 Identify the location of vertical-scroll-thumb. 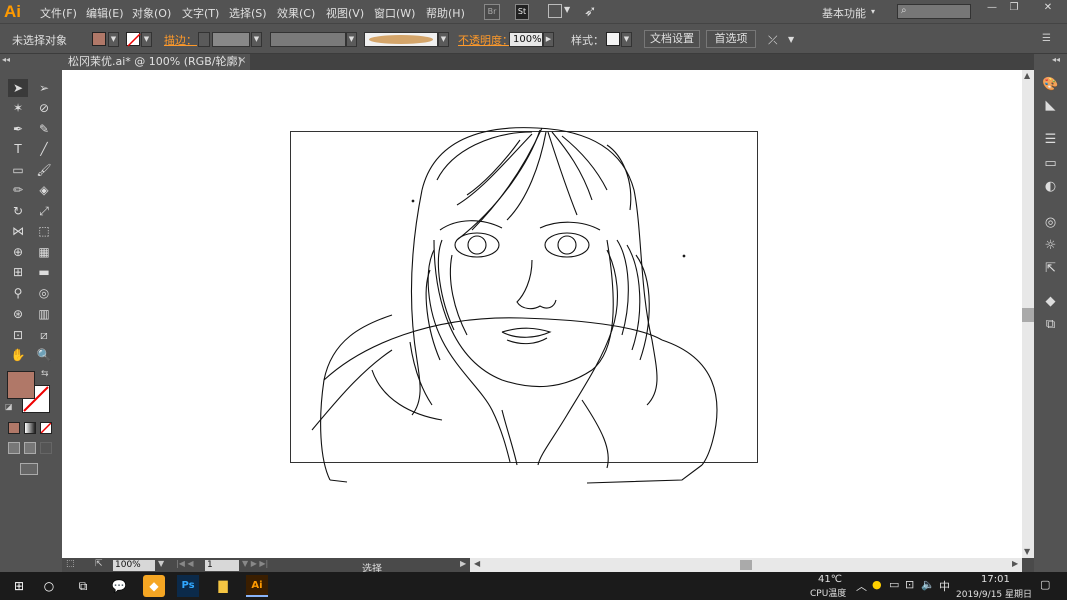
(1028, 315).